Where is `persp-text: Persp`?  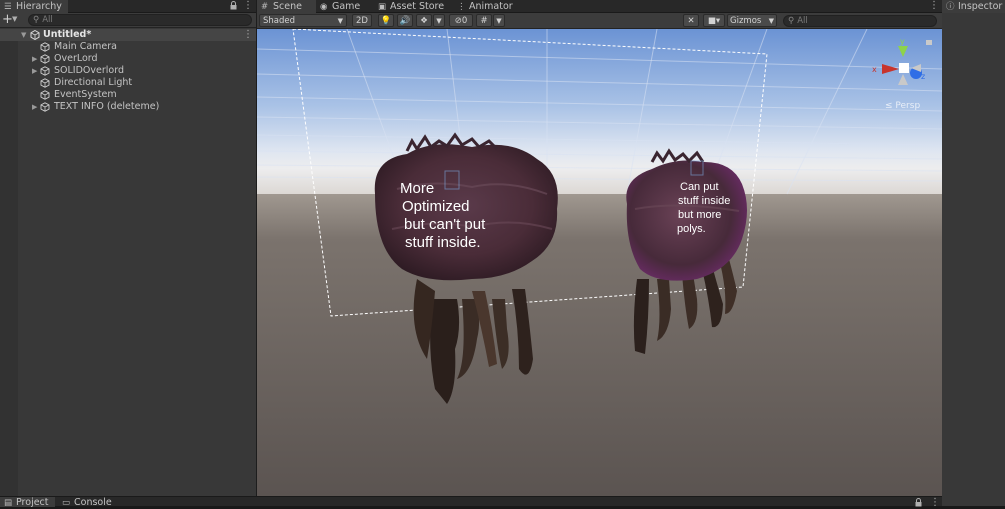
persp-text: Persp is located at coordinates (907, 106).